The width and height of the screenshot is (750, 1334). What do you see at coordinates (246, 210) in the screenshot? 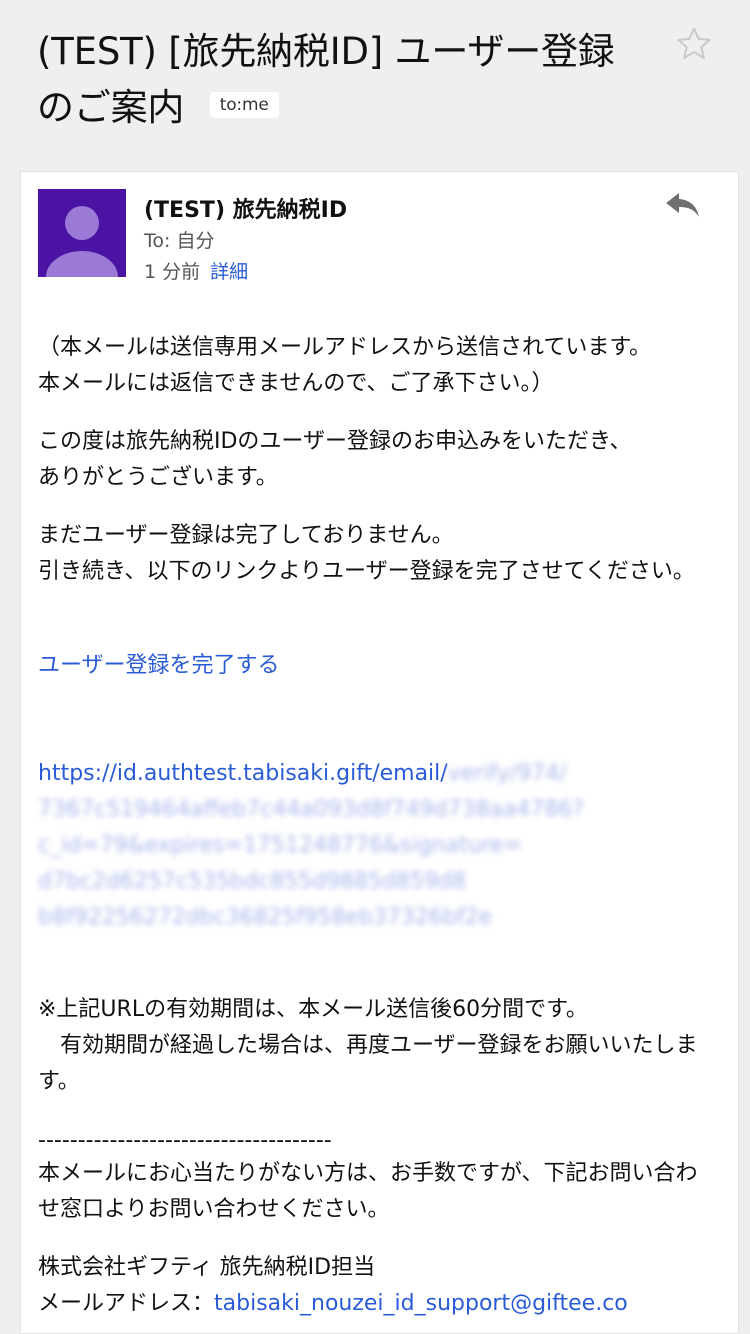
I see `sender-name: (TEST) 旅先納税ID` at bounding box center [246, 210].